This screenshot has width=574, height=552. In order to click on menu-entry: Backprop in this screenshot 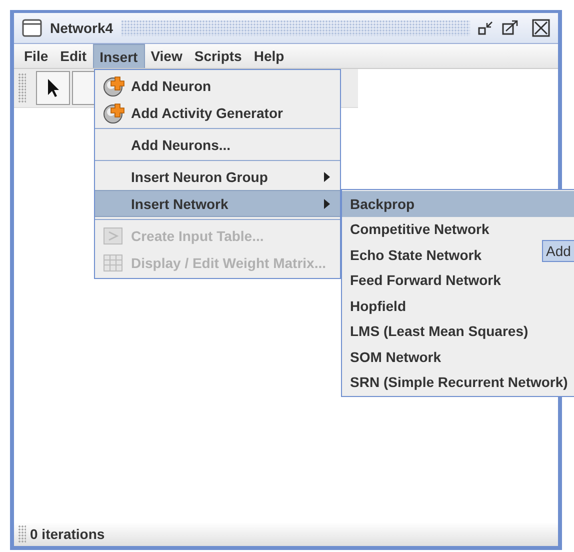, I will do `click(458, 203)`.